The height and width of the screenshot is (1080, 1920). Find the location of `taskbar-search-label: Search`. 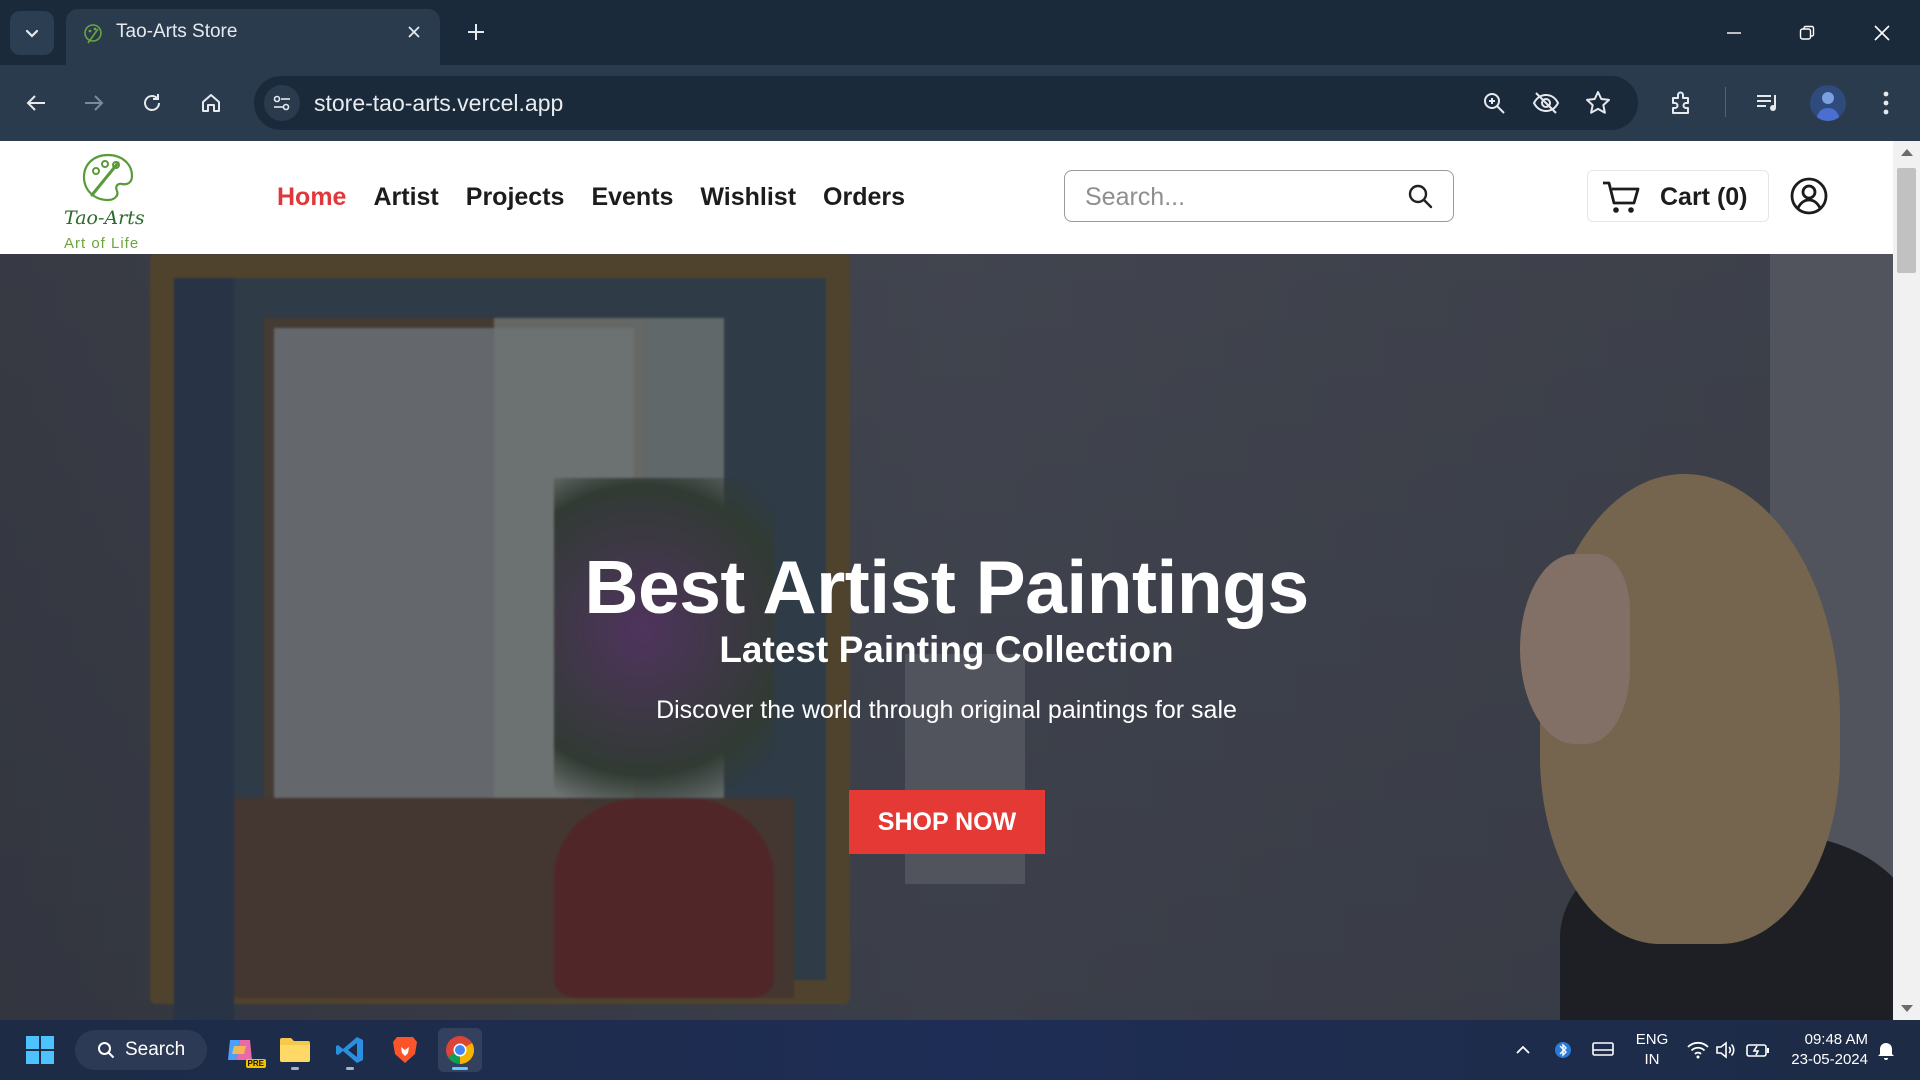

taskbar-search-label: Search is located at coordinates (155, 1049).